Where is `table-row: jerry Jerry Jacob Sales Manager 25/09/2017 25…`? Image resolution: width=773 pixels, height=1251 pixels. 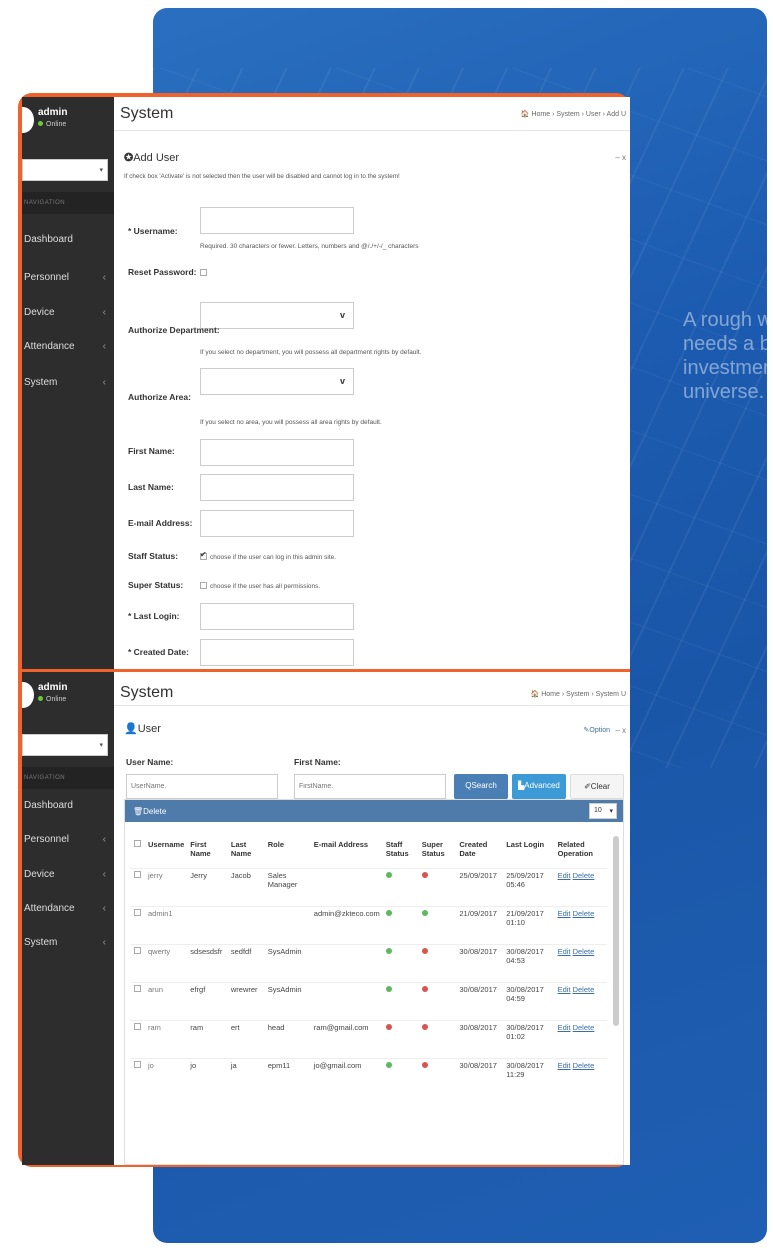
table-row: jerry Jerry Jacob Sales Manager 25/09/2017 25… is located at coordinates (369, 886).